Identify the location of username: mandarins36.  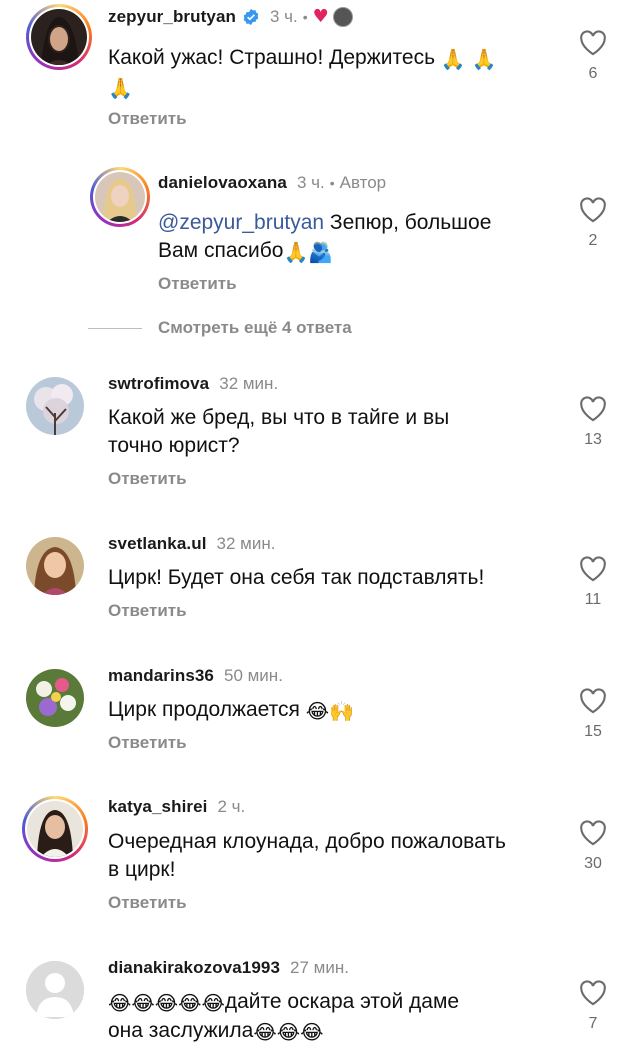
(161, 676).